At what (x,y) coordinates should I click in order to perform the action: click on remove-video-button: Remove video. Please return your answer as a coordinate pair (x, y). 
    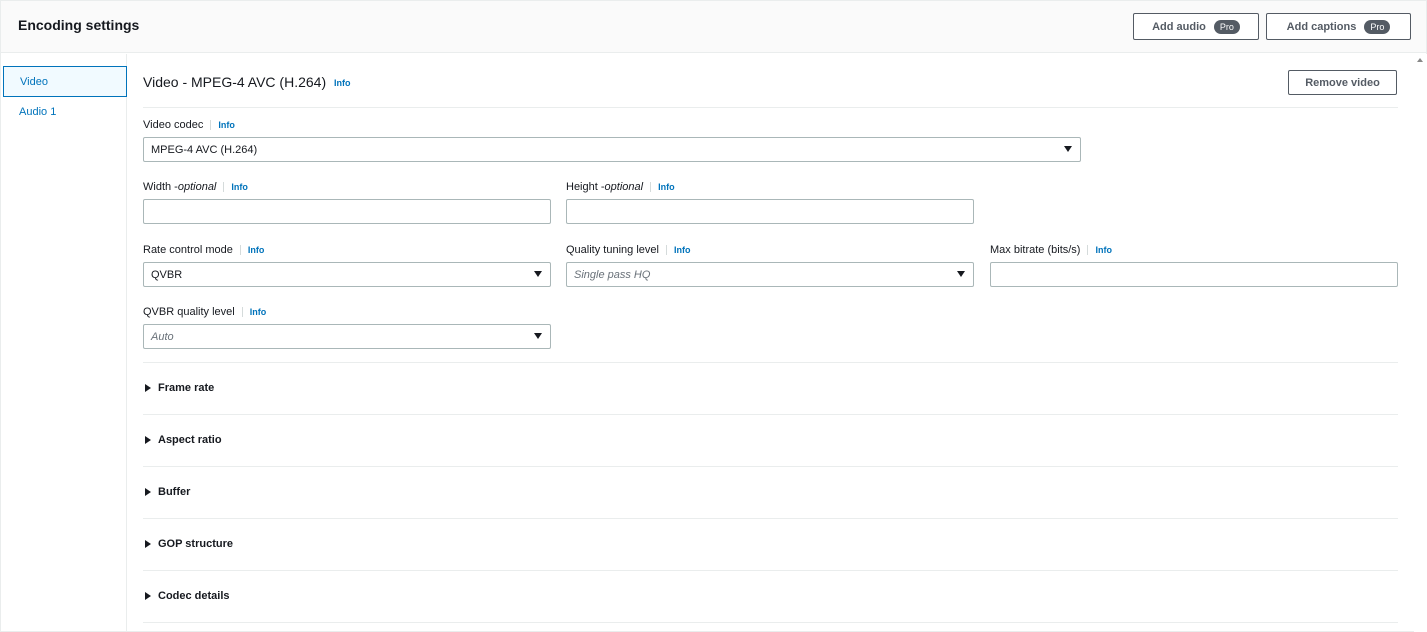
    Looking at the image, I should click on (1342, 82).